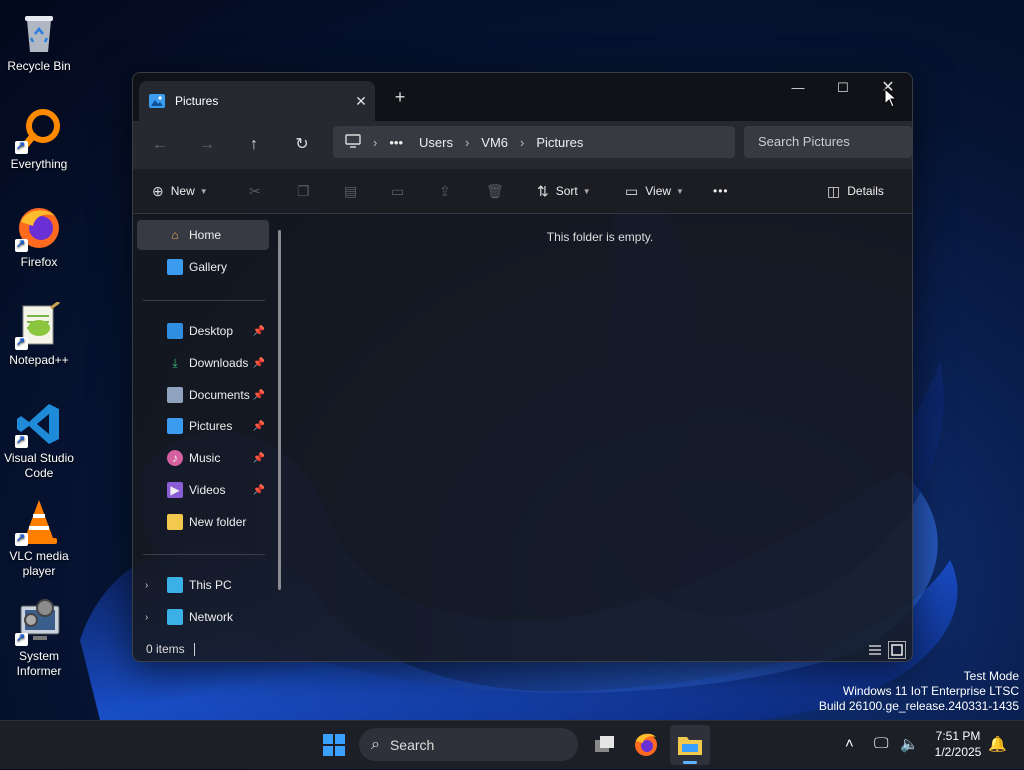 The image size is (1024, 770). I want to click on view-icon: ▭, so click(632, 190).